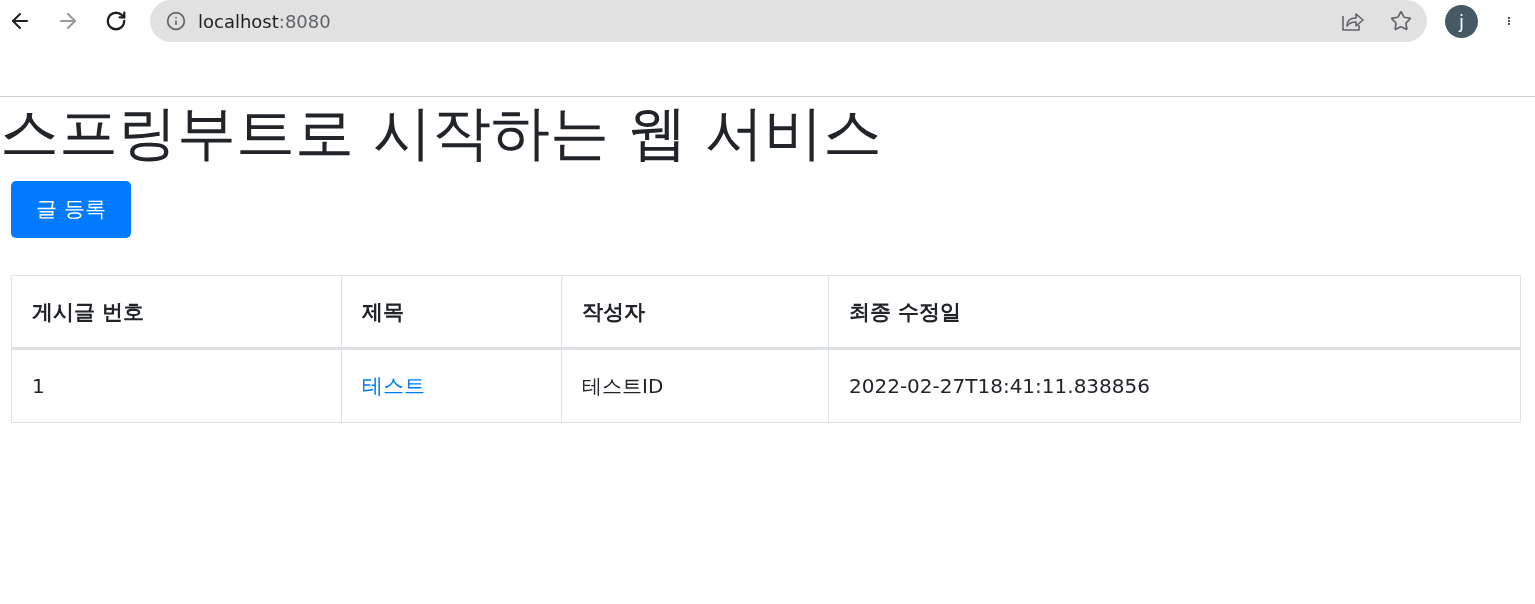 The width and height of the screenshot is (1535, 604). What do you see at coordinates (265, 21) in the screenshot?
I see `url-text: localhost:8080` at bounding box center [265, 21].